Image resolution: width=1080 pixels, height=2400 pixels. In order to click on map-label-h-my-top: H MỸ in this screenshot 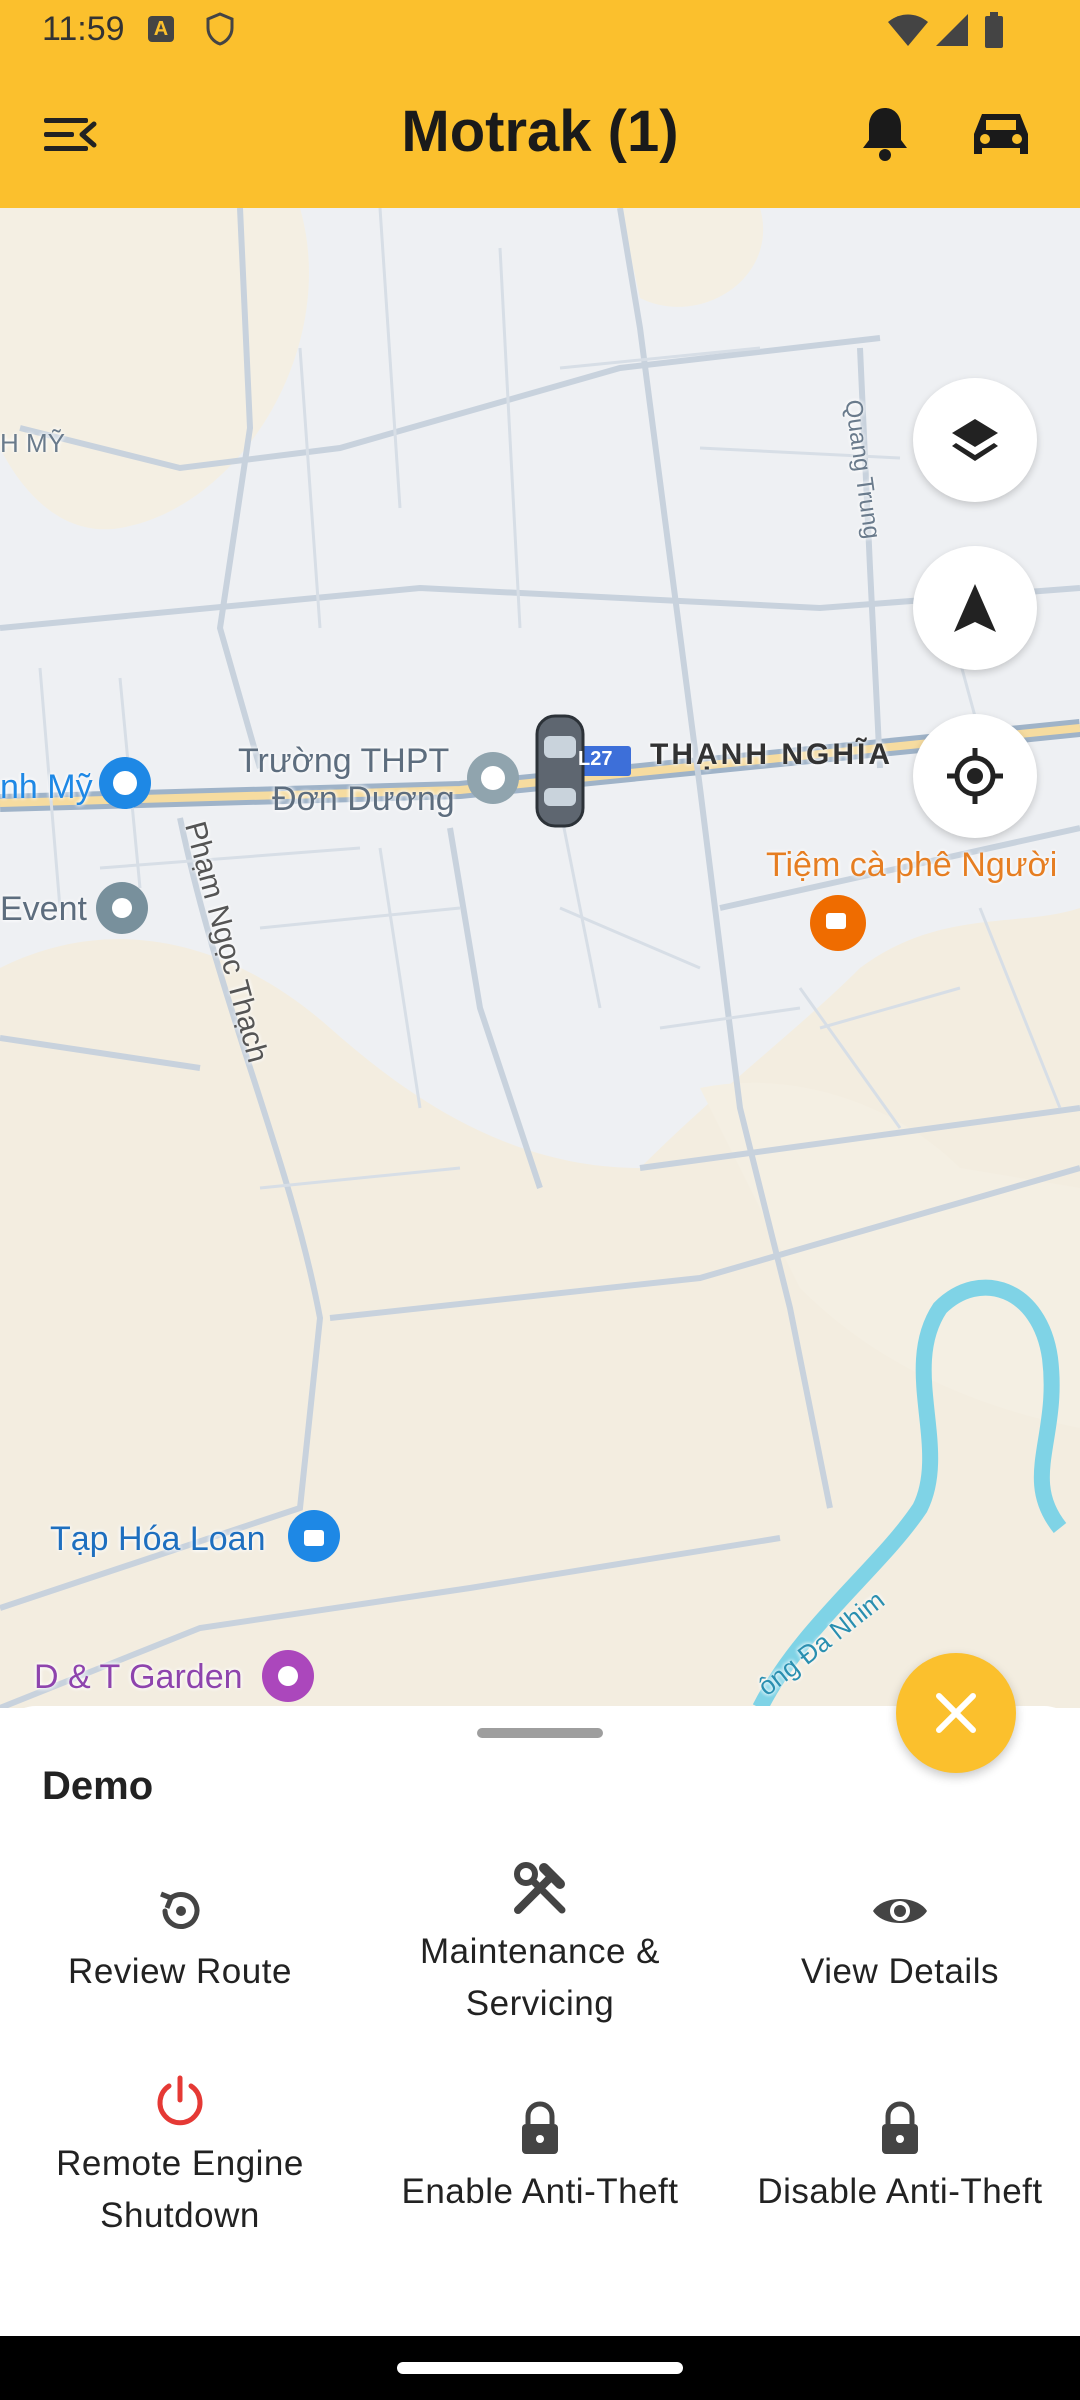, I will do `click(32, 443)`.